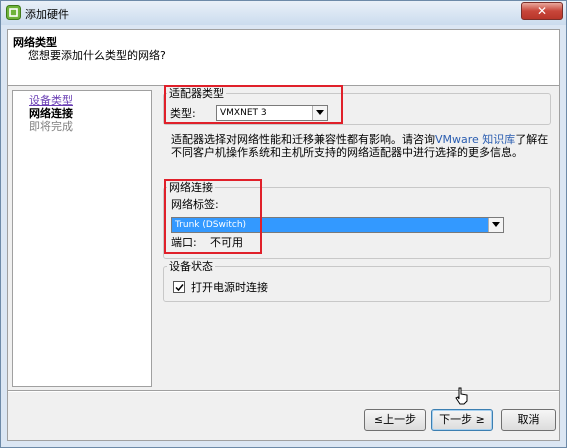 This screenshot has height=448, width=567. Describe the element at coordinates (462, 420) in the screenshot. I see `next-button: 下一步 ≥` at that location.